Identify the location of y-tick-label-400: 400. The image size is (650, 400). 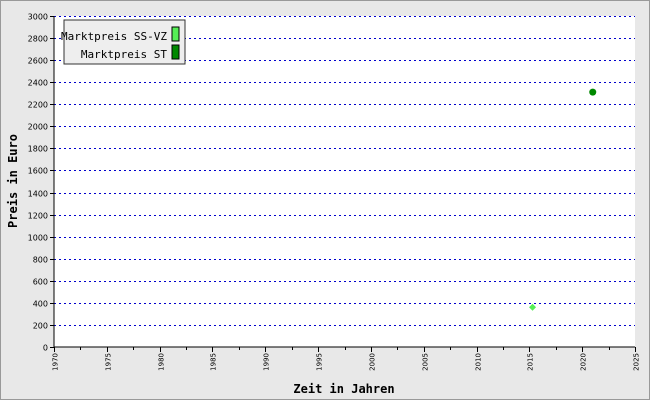
(40, 304).